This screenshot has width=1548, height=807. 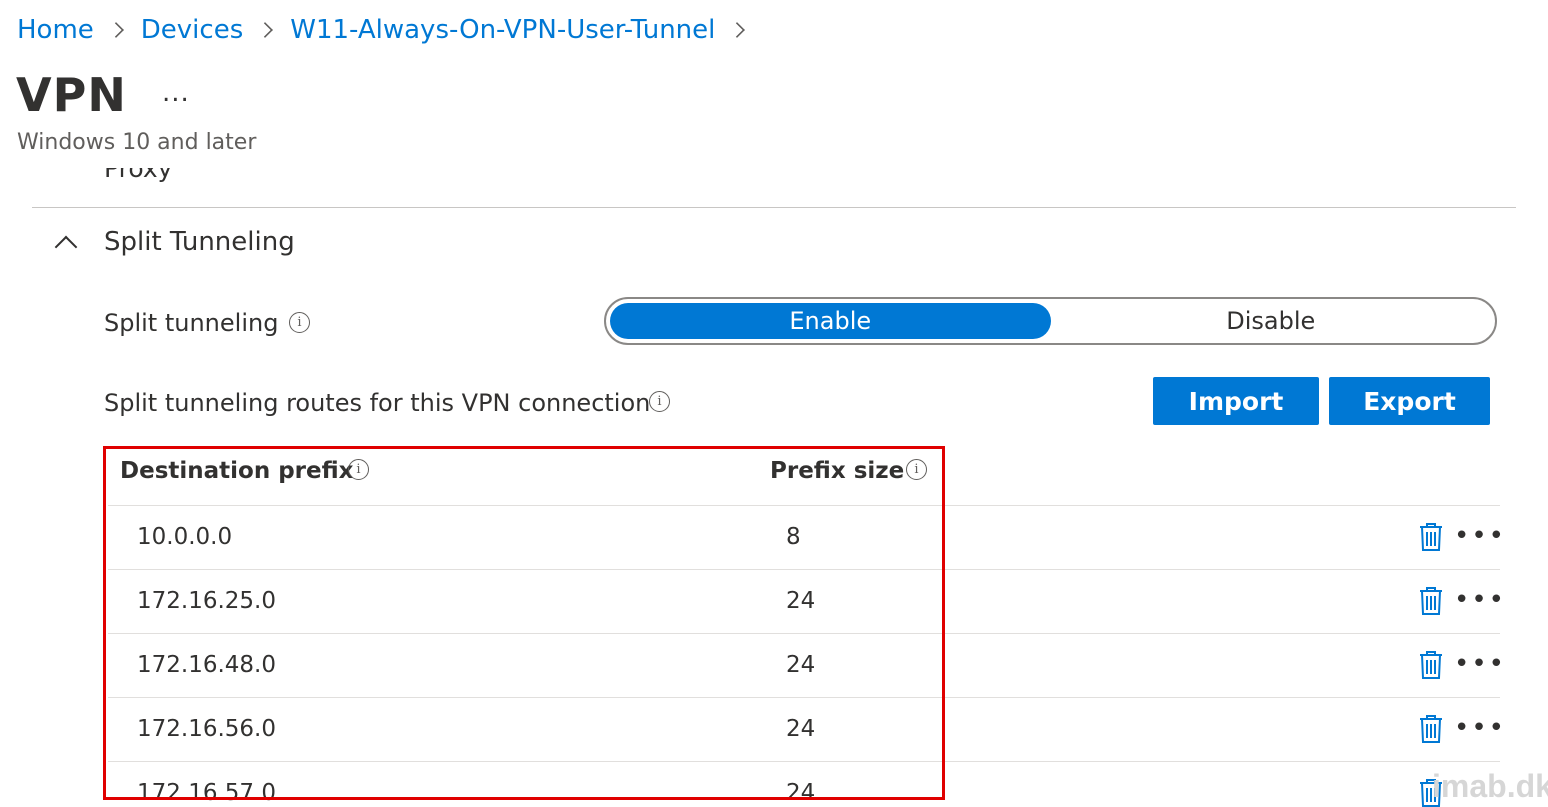 What do you see at coordinates (191, 323) in the screenshot?
I see `split-tunneling-label: Split tunneling` at bounding box center [191, 323].